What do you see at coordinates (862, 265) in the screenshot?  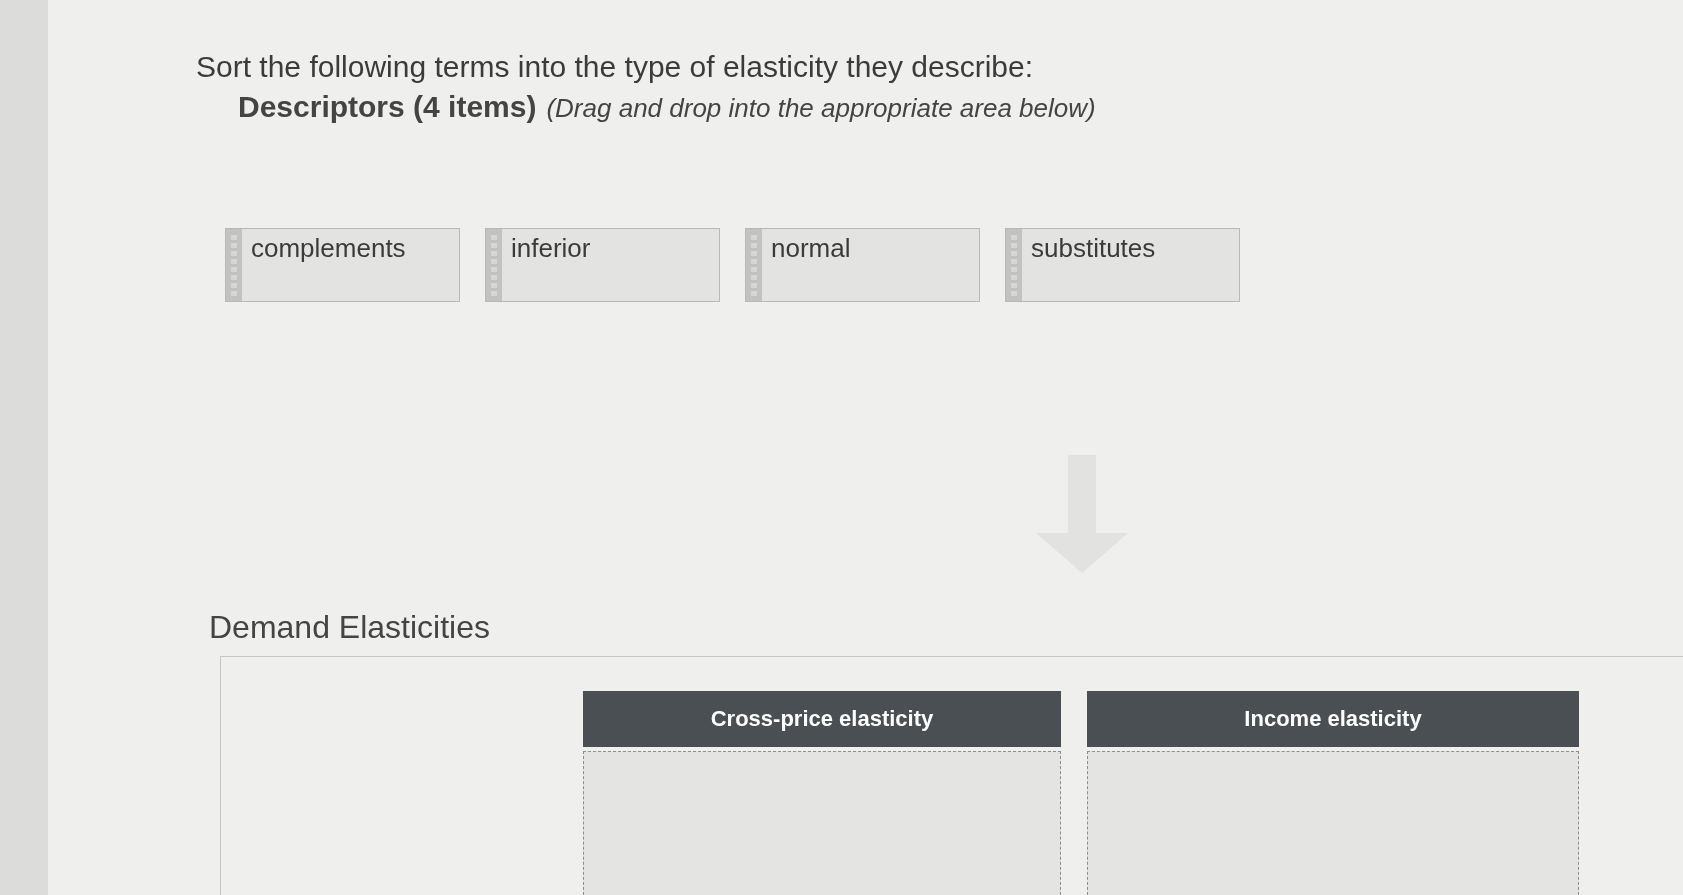 I see `descriptor-tile: normal` at bounding box center [862, 265].